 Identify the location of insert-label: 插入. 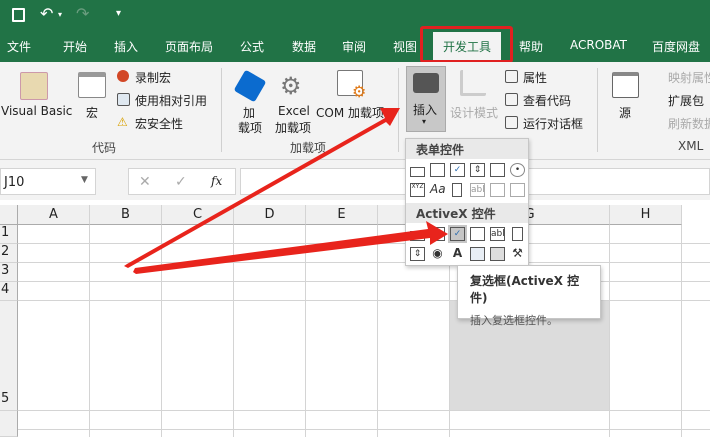
(425, 110).